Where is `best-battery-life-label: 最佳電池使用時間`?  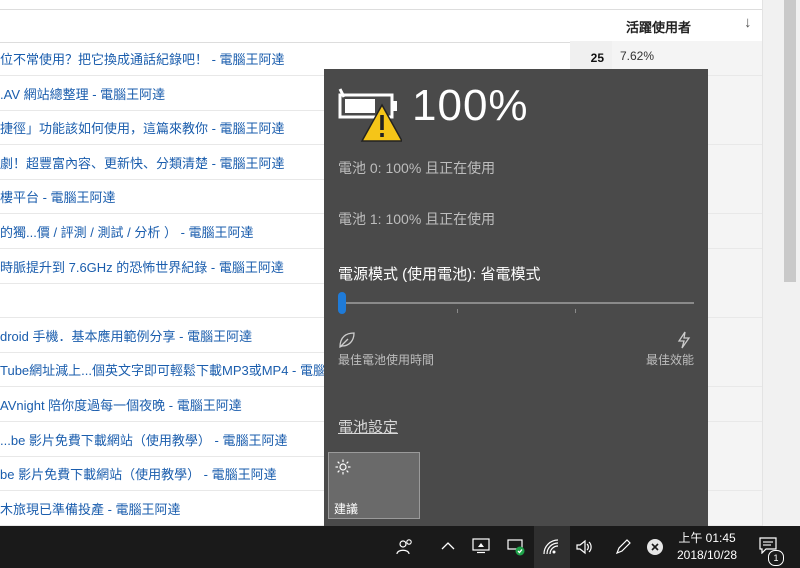 best-battery-life-label: 最佳電池使用時間 is located at coordinates (386, 360).